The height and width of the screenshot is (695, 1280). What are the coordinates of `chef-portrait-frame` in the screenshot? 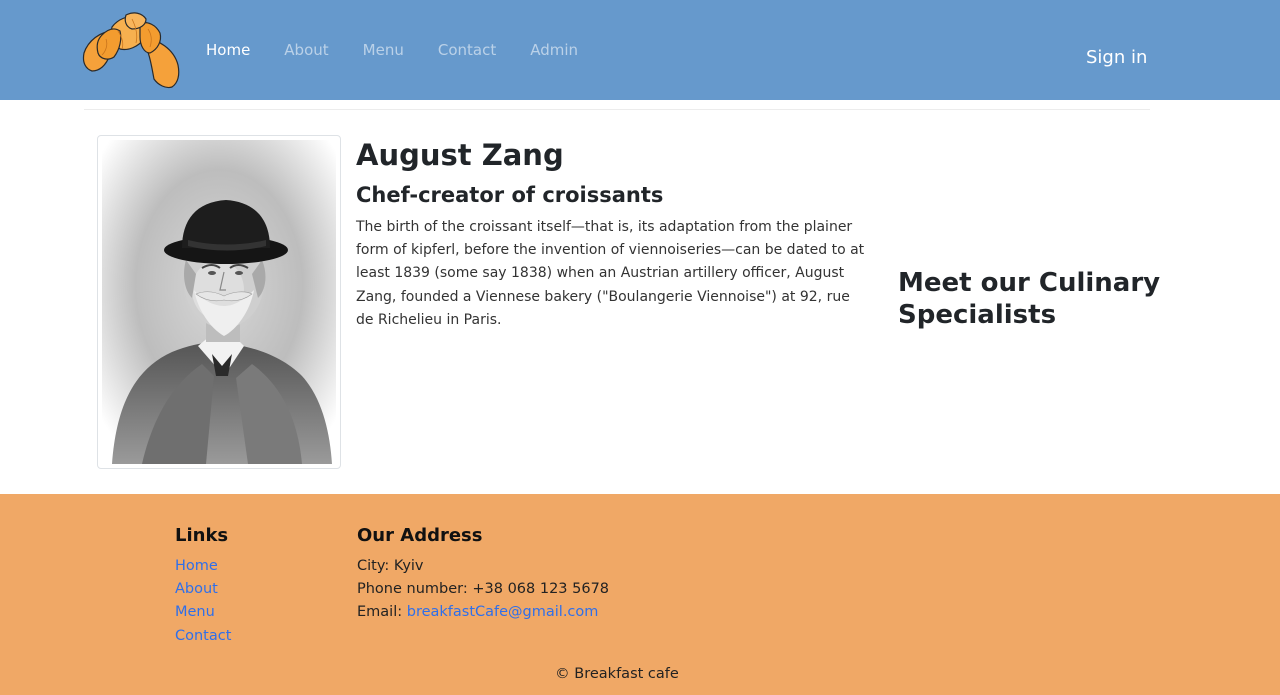 It's located at (219, 302).